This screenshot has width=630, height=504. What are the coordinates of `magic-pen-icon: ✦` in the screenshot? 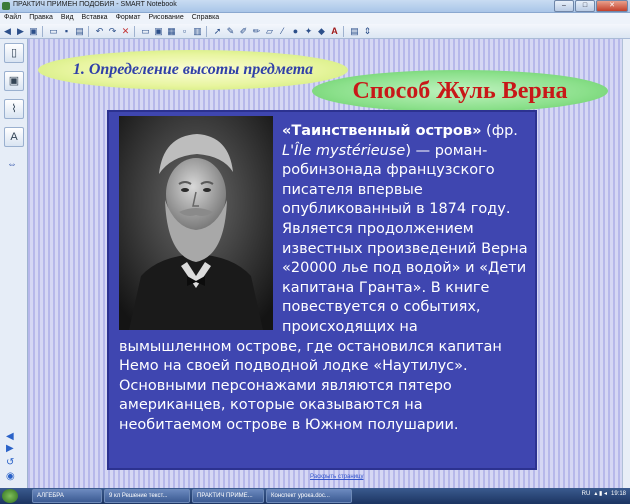 It's located at (308, 31).